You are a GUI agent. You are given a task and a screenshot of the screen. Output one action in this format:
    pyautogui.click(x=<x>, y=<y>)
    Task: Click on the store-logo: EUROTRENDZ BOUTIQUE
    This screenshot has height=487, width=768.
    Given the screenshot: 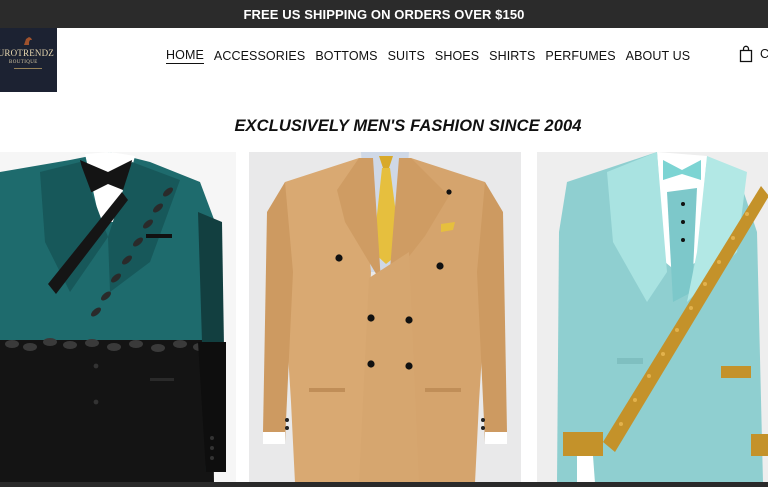 What is the action you would take?
    pyautogui.click(x=28, y=60)
    